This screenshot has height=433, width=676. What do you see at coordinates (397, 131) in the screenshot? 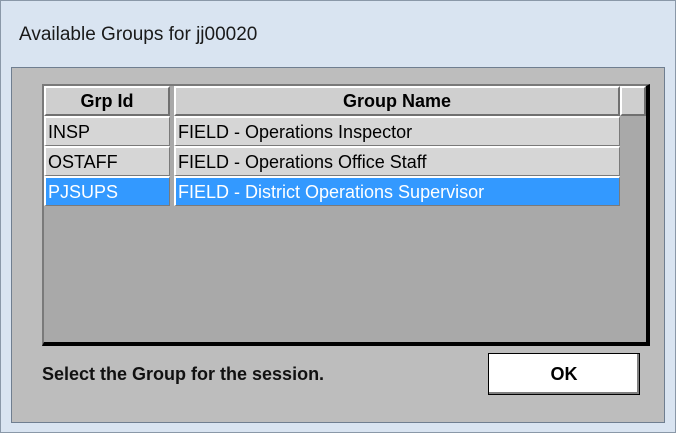
I see `cell-group-name: FIELD - Operations Inspector` at bounding box center [397, 131].